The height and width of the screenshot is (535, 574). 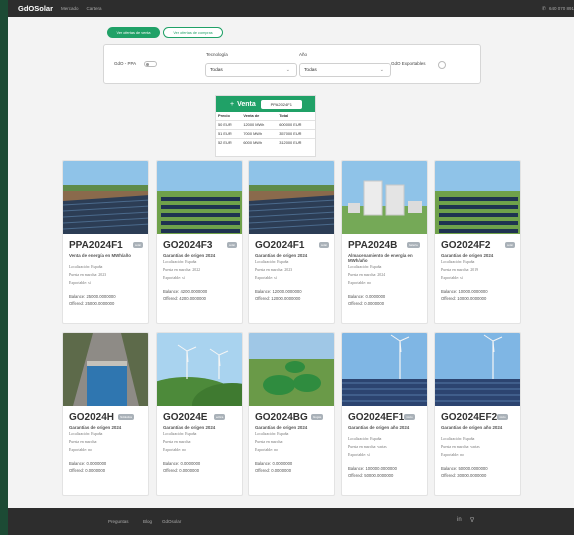 I want to click on offered-line: Offered: 0.0000000, so click(x=181, y=470).